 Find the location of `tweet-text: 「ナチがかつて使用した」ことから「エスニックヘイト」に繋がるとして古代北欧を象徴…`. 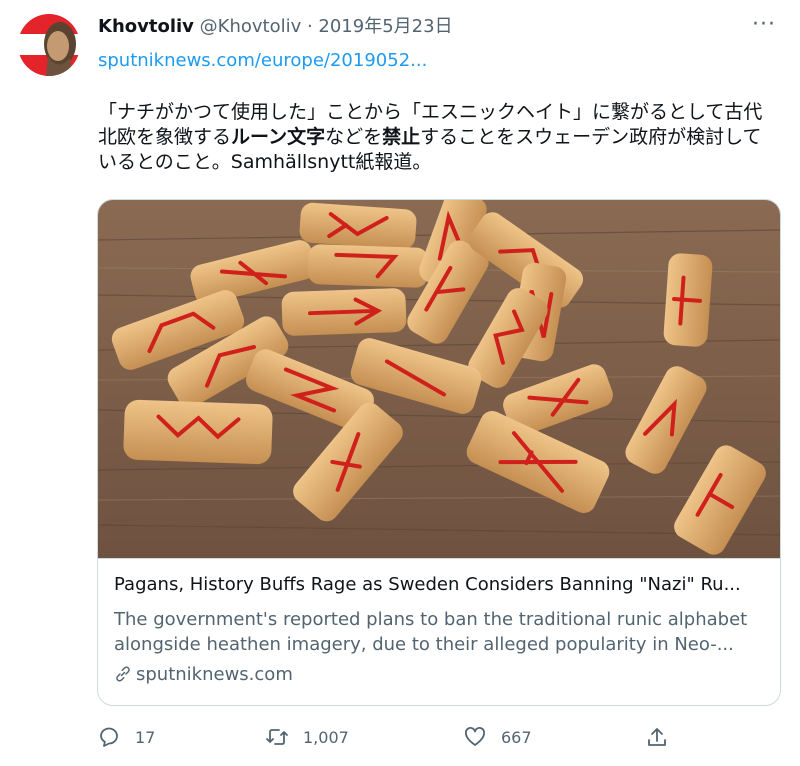

tweet-text: 「ナチがかつて使用した」ことから「エスニックヘイト」に繋がるとして古代北欧を象徴… is located at coordinates (438, 137).